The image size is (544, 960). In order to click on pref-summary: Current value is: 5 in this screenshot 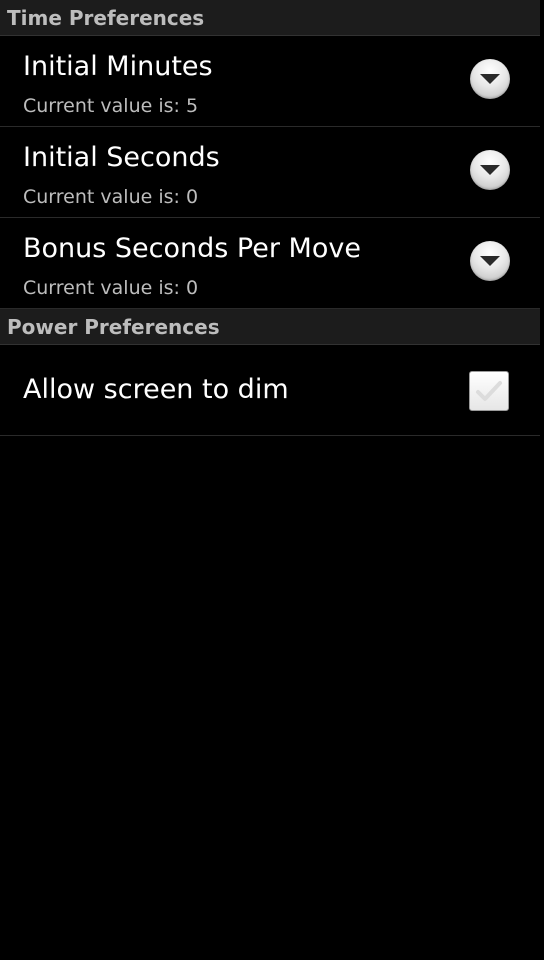, I will do `click(111, 106)`.